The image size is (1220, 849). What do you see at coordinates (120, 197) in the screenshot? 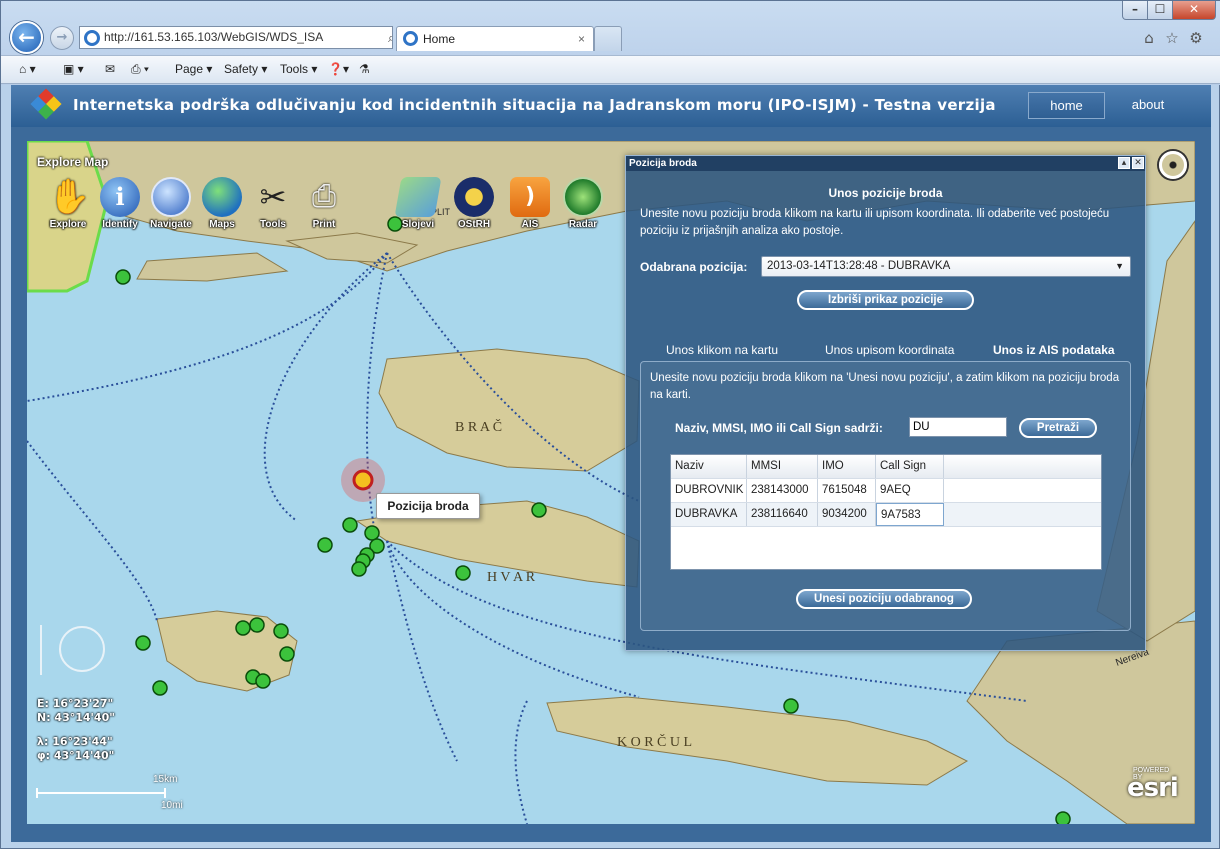
I see `info-icon: i` at bounding box center [120, 197].